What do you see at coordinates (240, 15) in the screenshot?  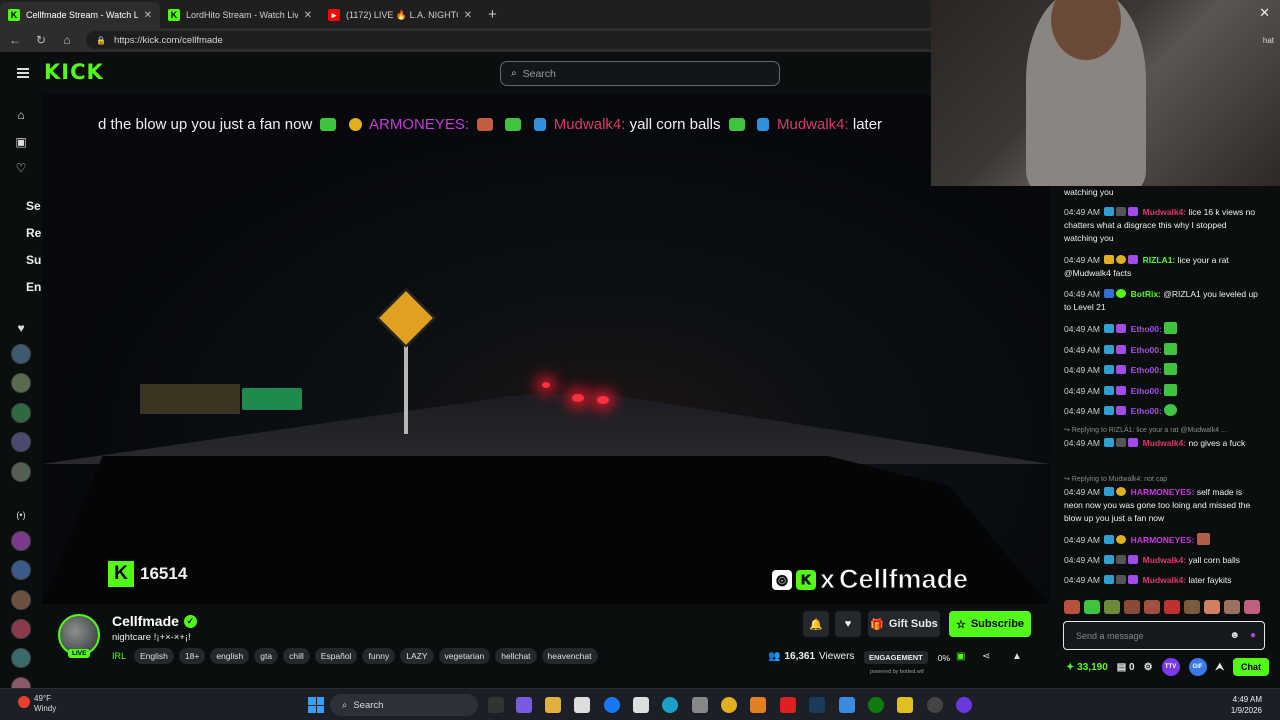 I see `browser-tab-2: K LordHito Stream - Watch Live ✕` at bounding box center [240, 15].